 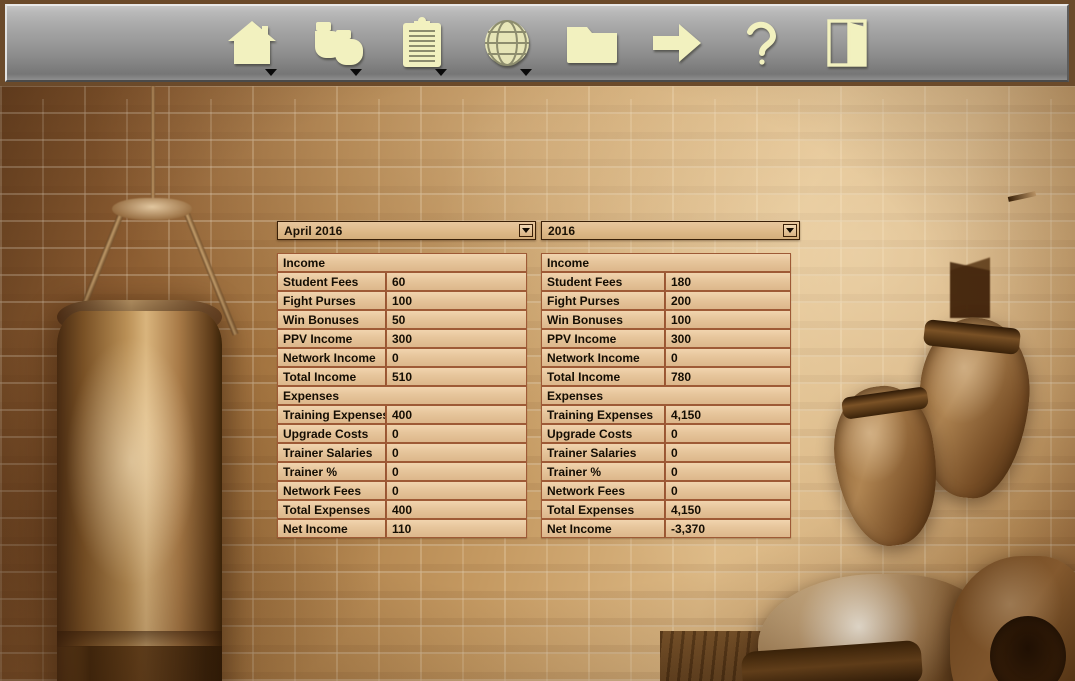 I want to click on clipboard-icon, so click(x=422, y=43).